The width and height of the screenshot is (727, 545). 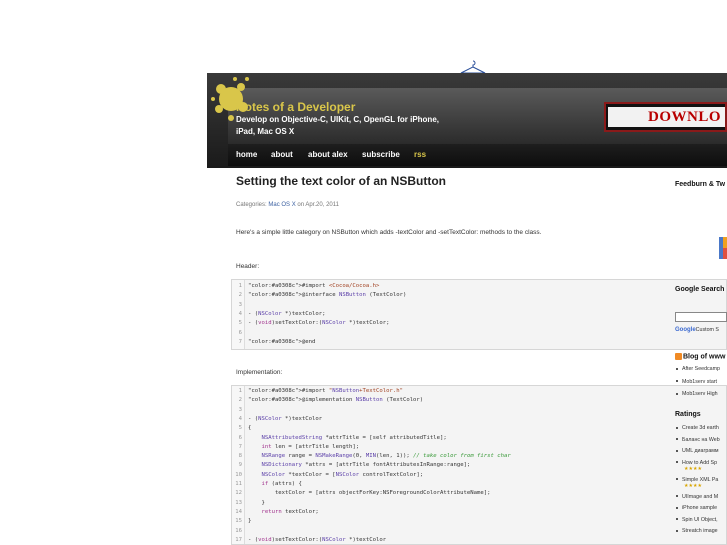 I want to click on blog-list-item: Mob1serv start, so click(x=696, y=382).